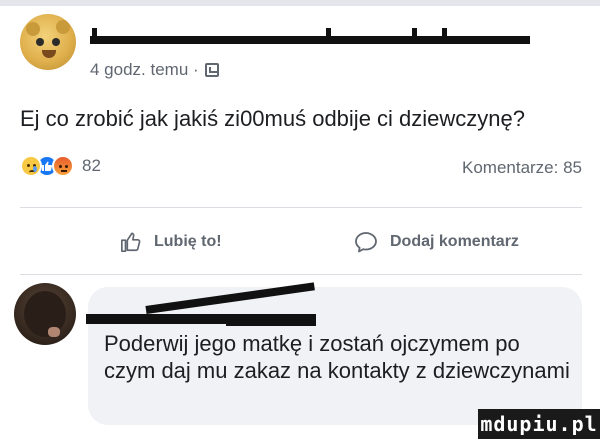 The width and height of the screenshot is (600, 439). I want to click on sad-reaction-icon, so click(31, 166).